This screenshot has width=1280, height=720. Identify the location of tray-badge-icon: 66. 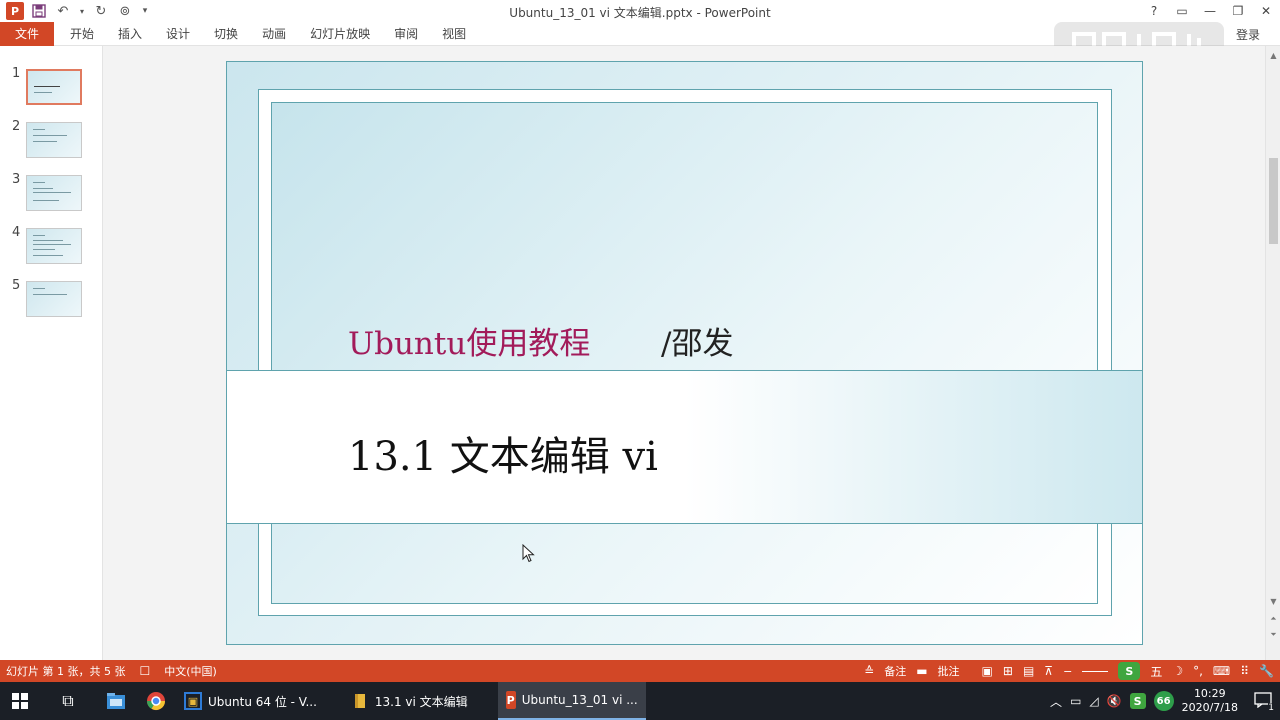
(1163, 701).